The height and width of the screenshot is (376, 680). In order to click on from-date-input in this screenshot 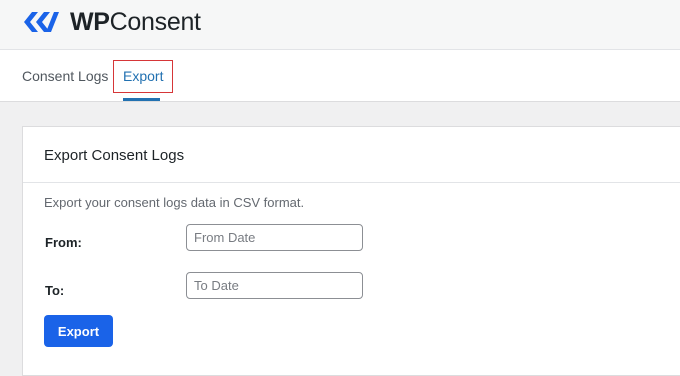, I will do `click(274, 237)`.